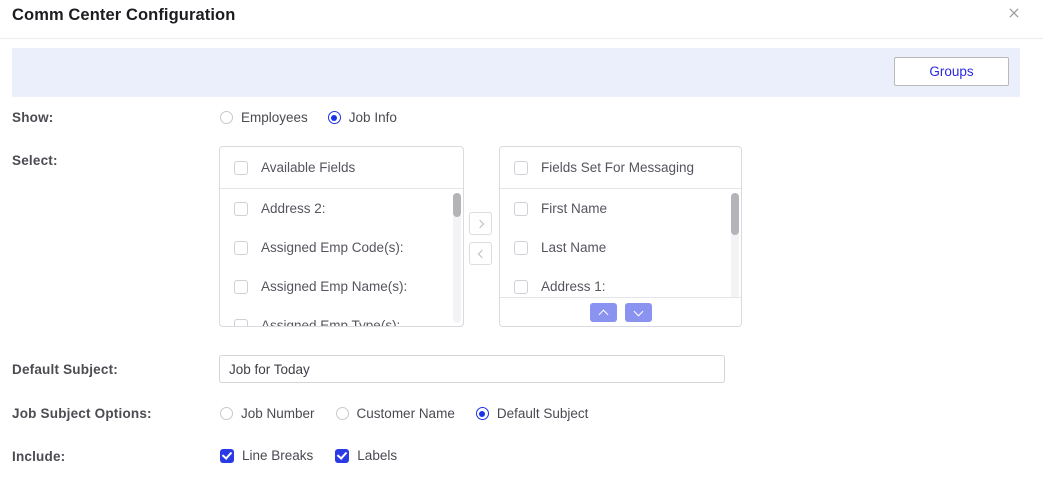 The width and height of the screenshot is (1043, 503). I want to click on close-icon, so click(1014, 13).